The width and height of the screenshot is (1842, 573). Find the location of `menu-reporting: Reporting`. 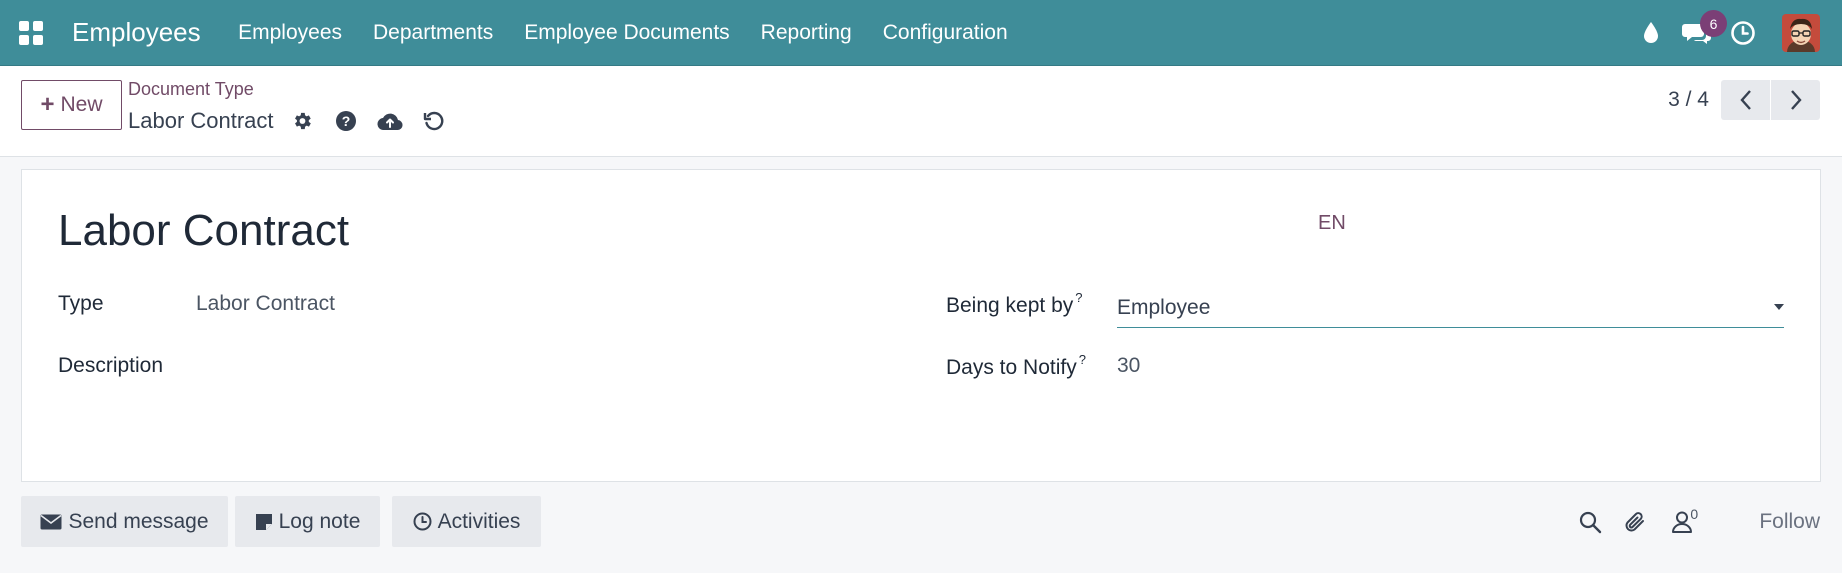

menu-reporting: Reporting is located at coordinates (806, 33).